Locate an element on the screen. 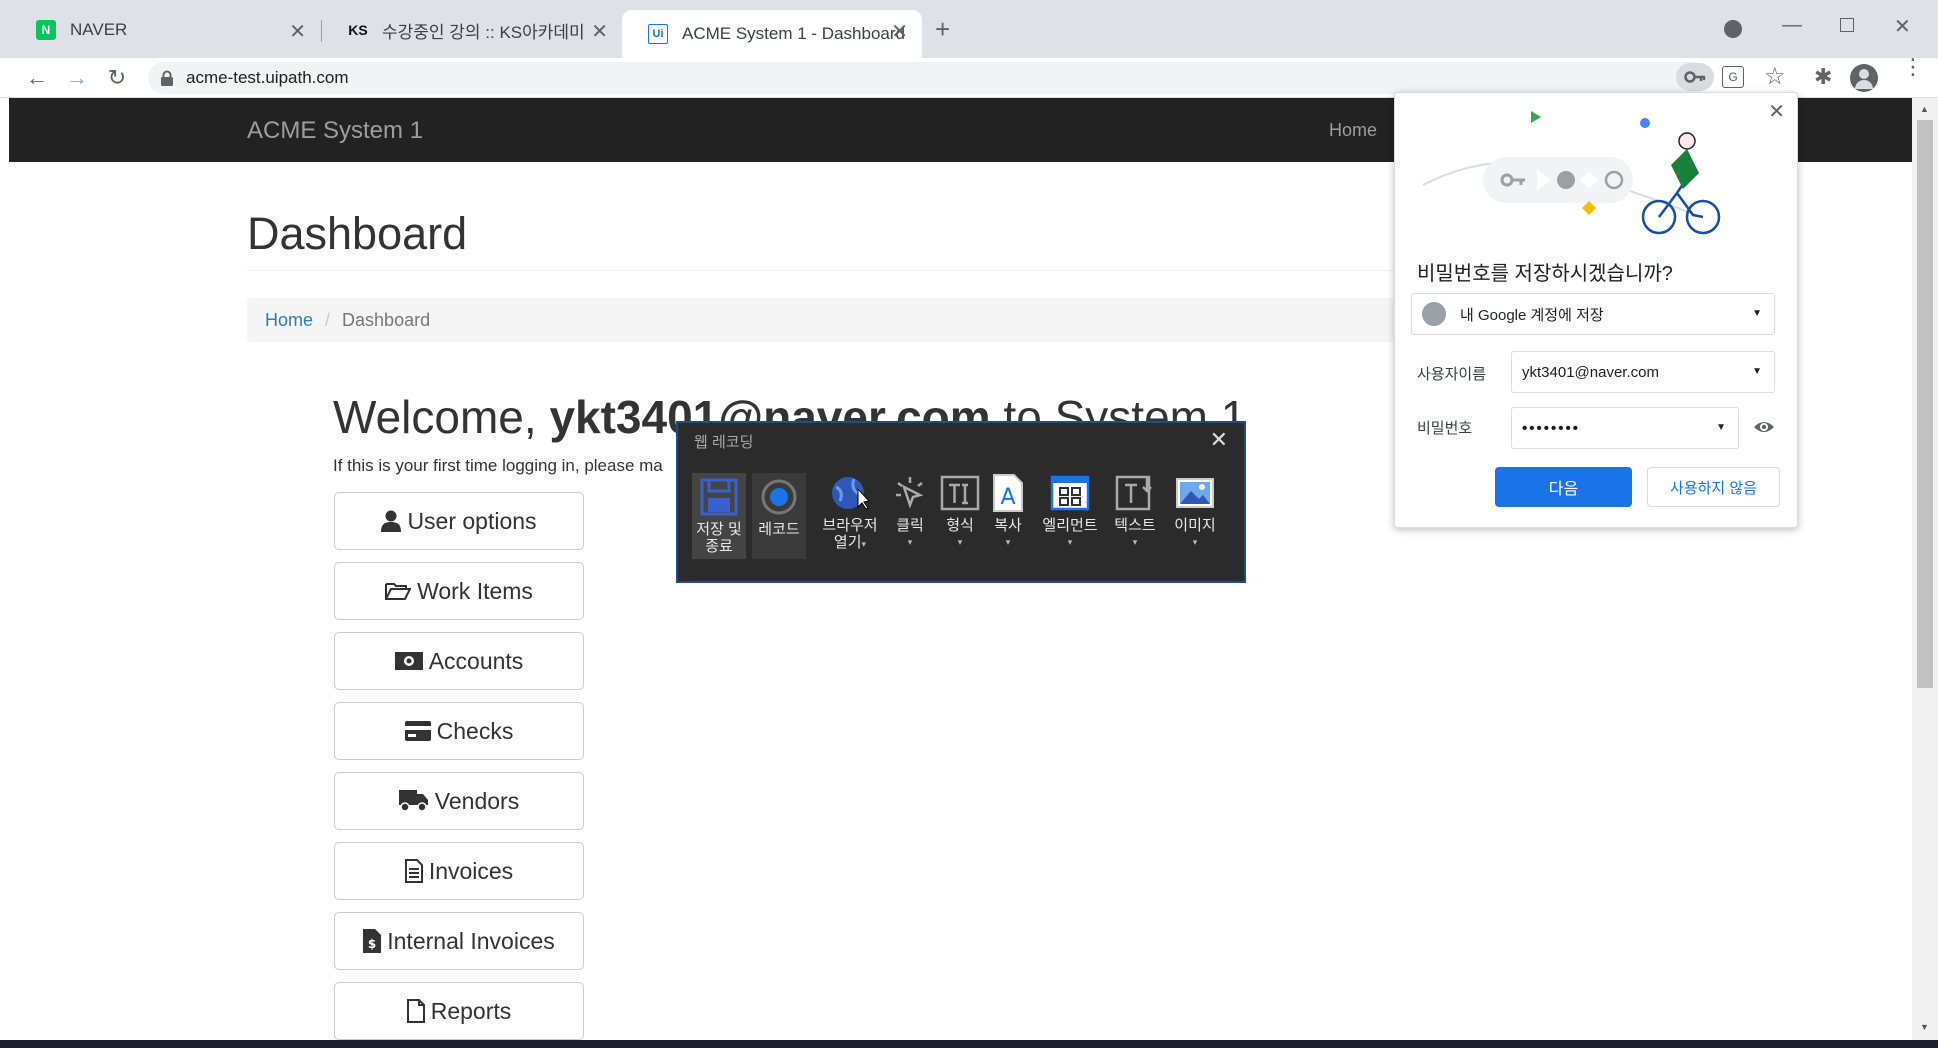  translate-icon: G is located at coordinates (1733, 77).